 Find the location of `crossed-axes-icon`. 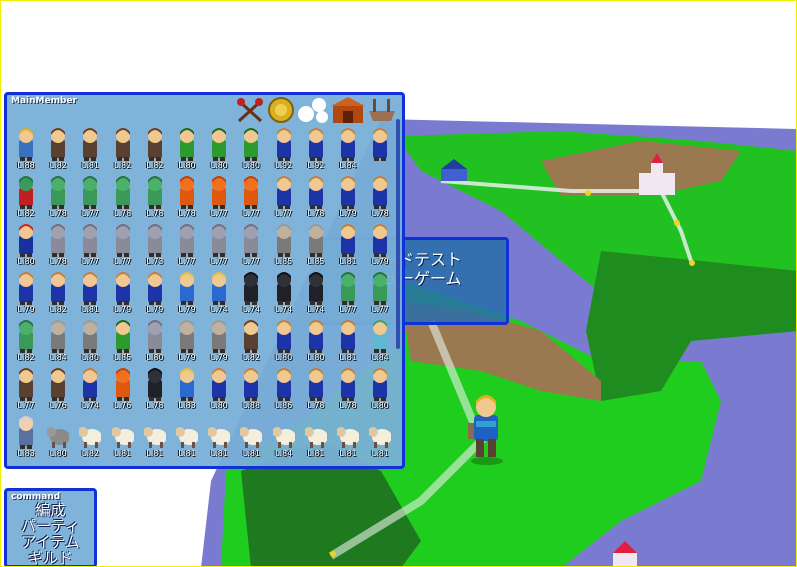

crossed-axes-icon is located at coordinates (250, 110).